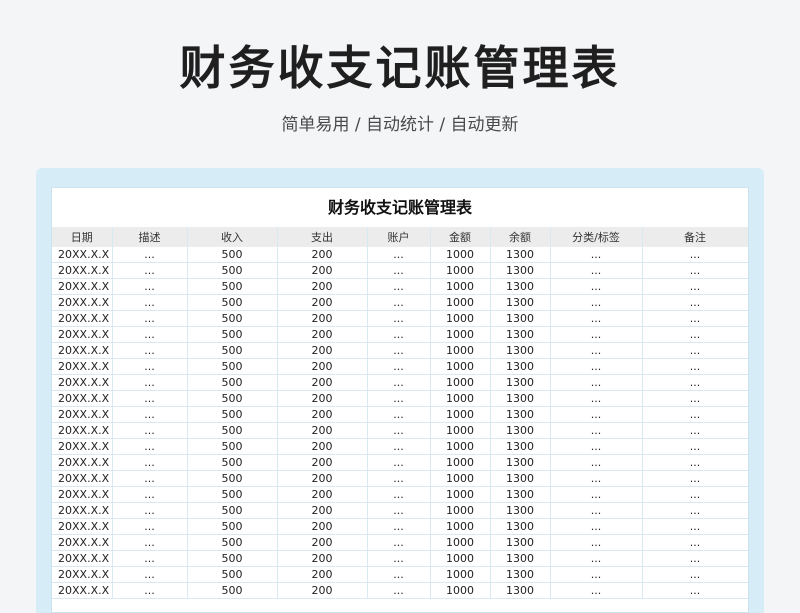 This screenshot has width=800, height=613. Describe the element at coordinates (695, 237) in the screenshot. I see `column-header-notes: 备注` at that location.